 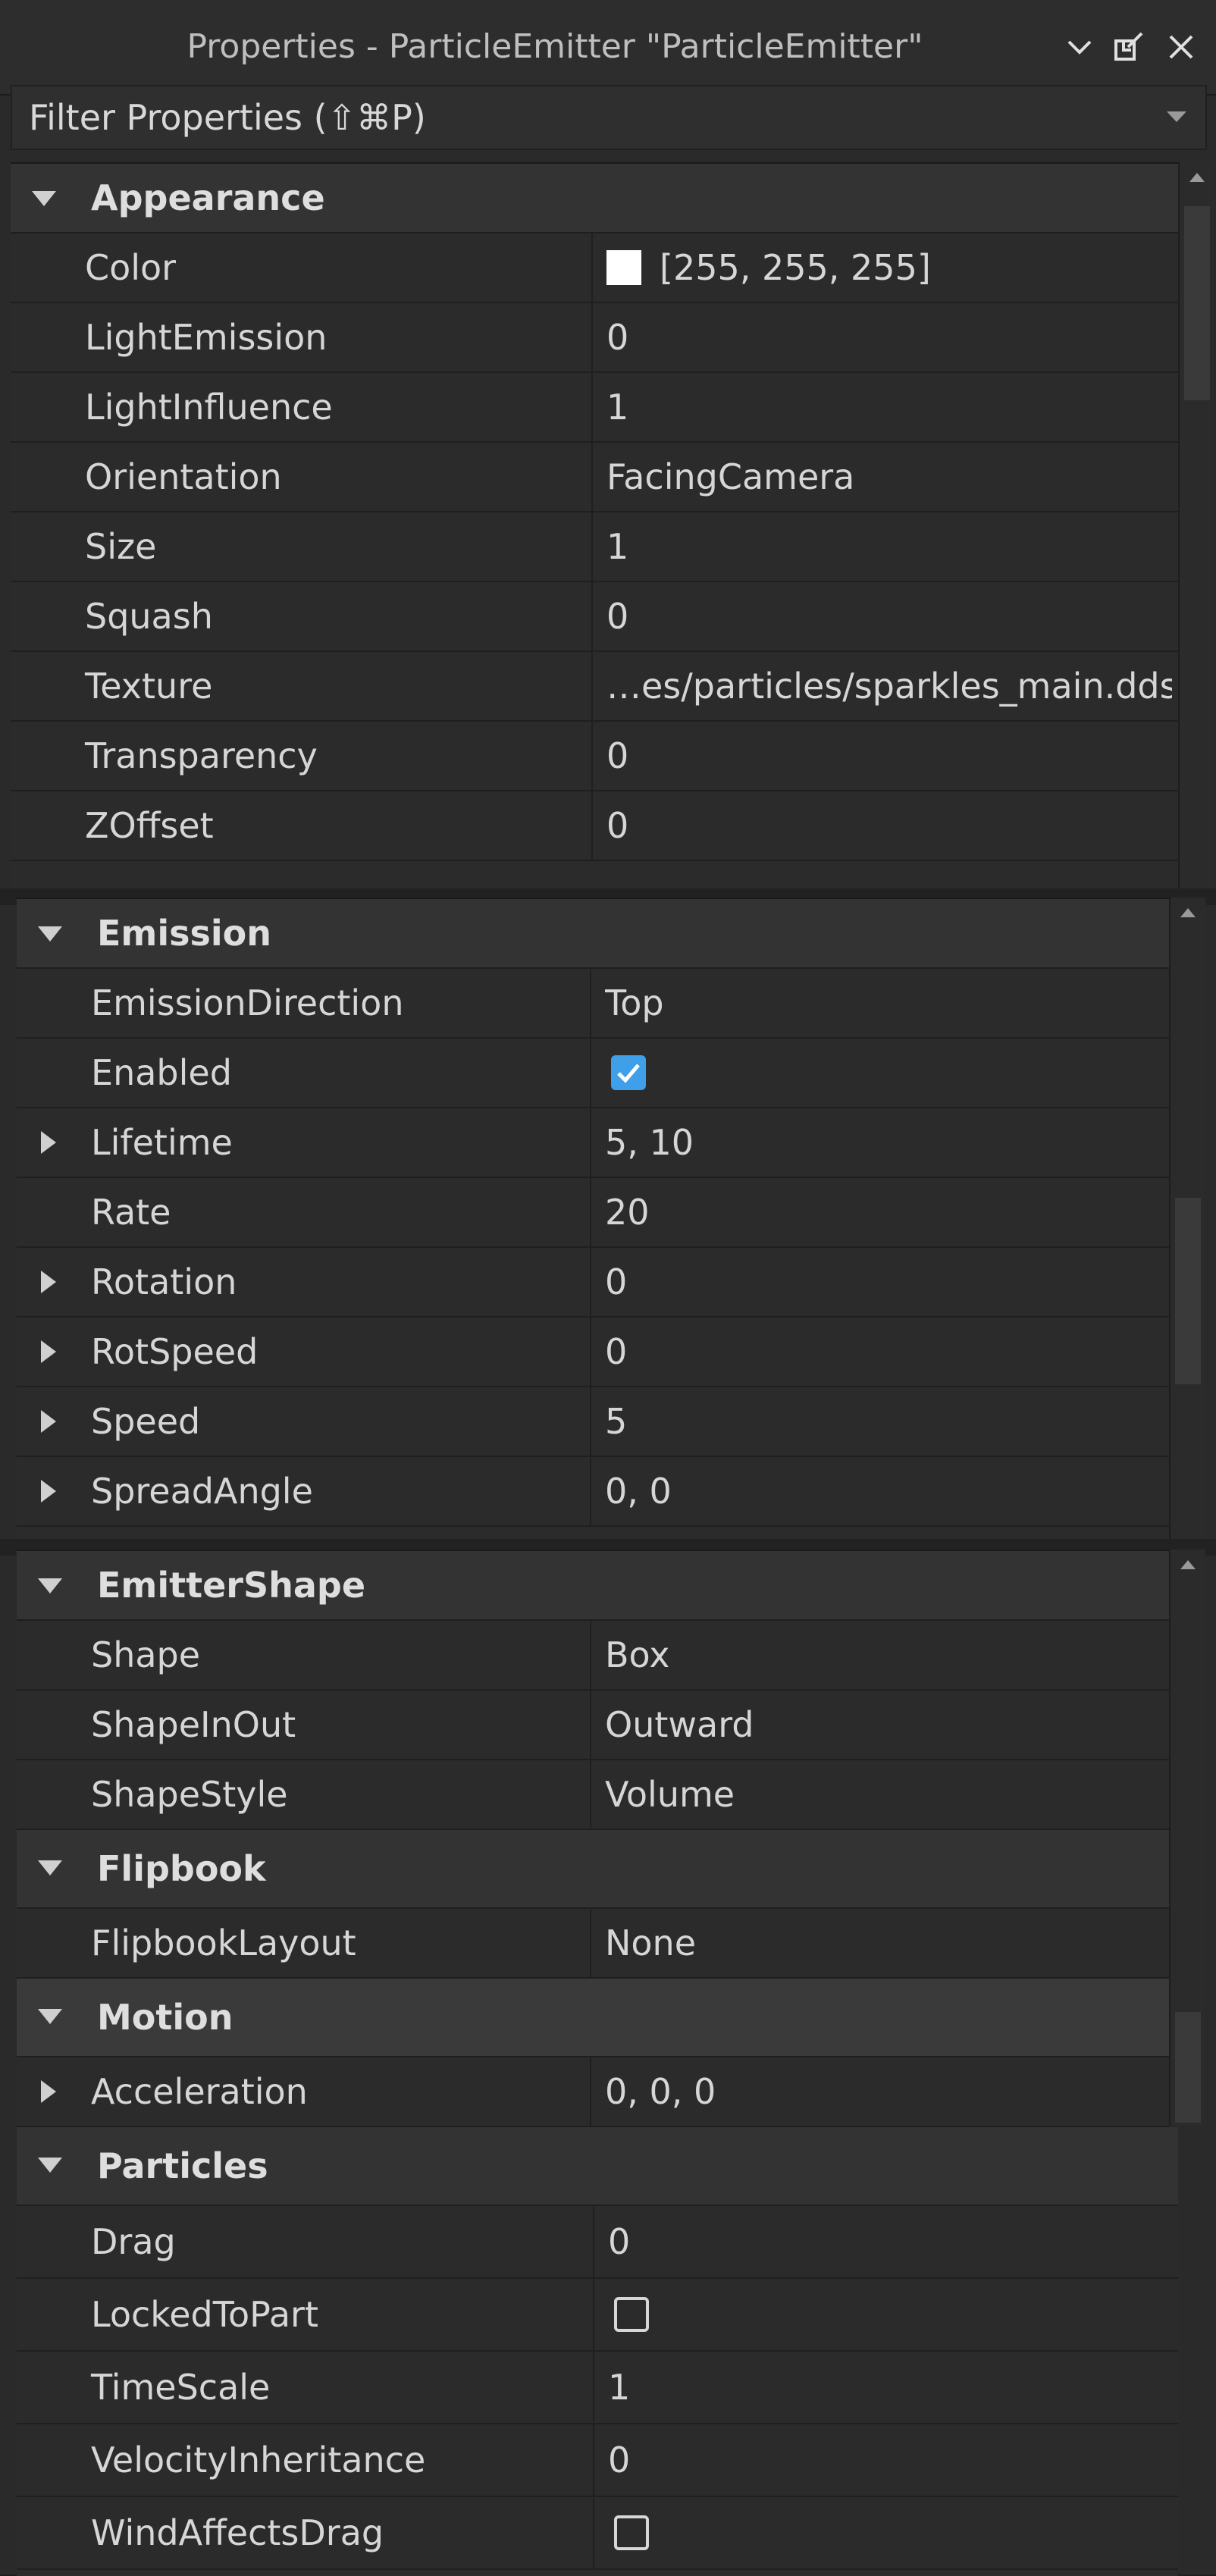 I want to click on enabled-checkbox, so click(x=628, y=1072).